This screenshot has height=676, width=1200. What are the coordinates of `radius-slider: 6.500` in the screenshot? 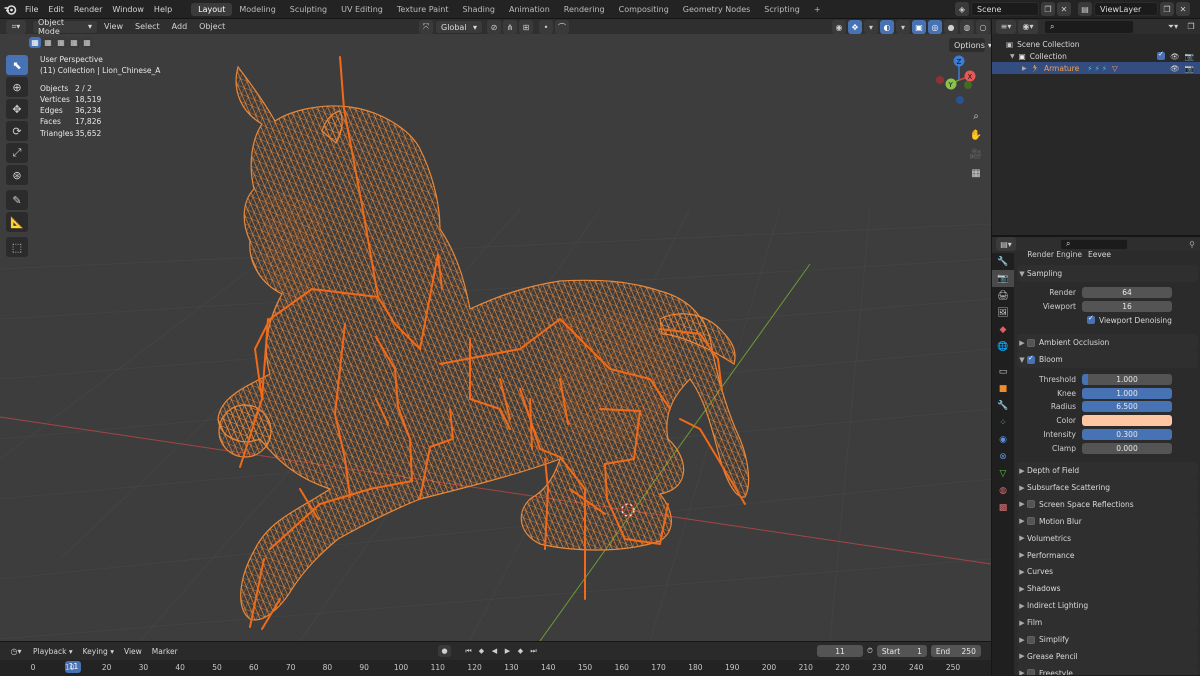 It's located at (1127, 407).